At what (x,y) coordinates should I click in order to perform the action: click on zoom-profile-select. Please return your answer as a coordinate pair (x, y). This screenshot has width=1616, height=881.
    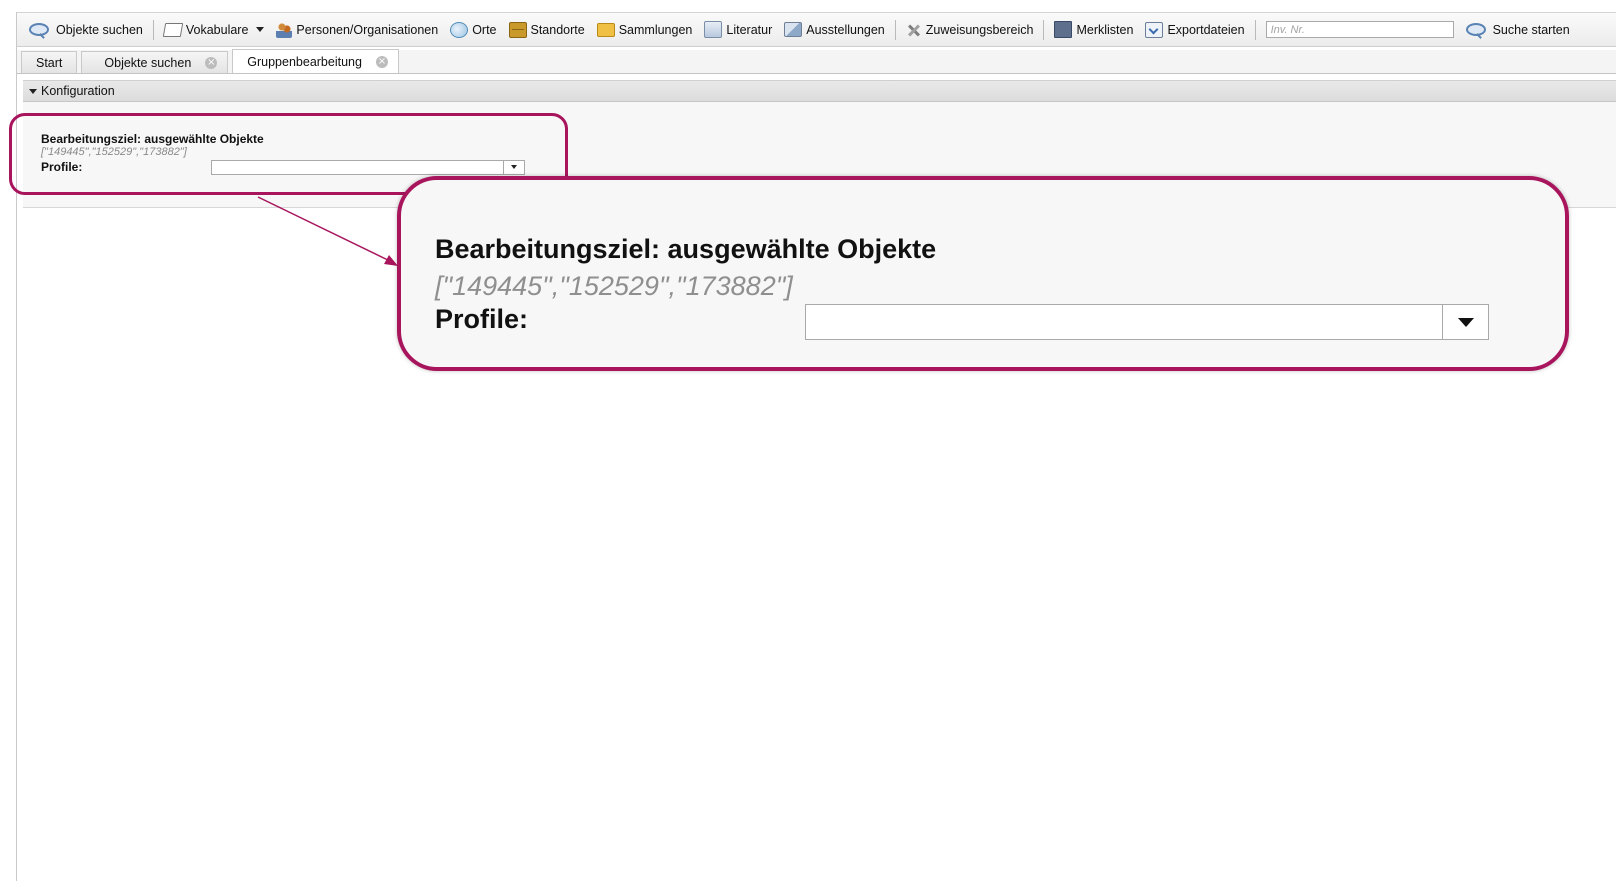
    Looking at the image, I should click on (1147, 322).